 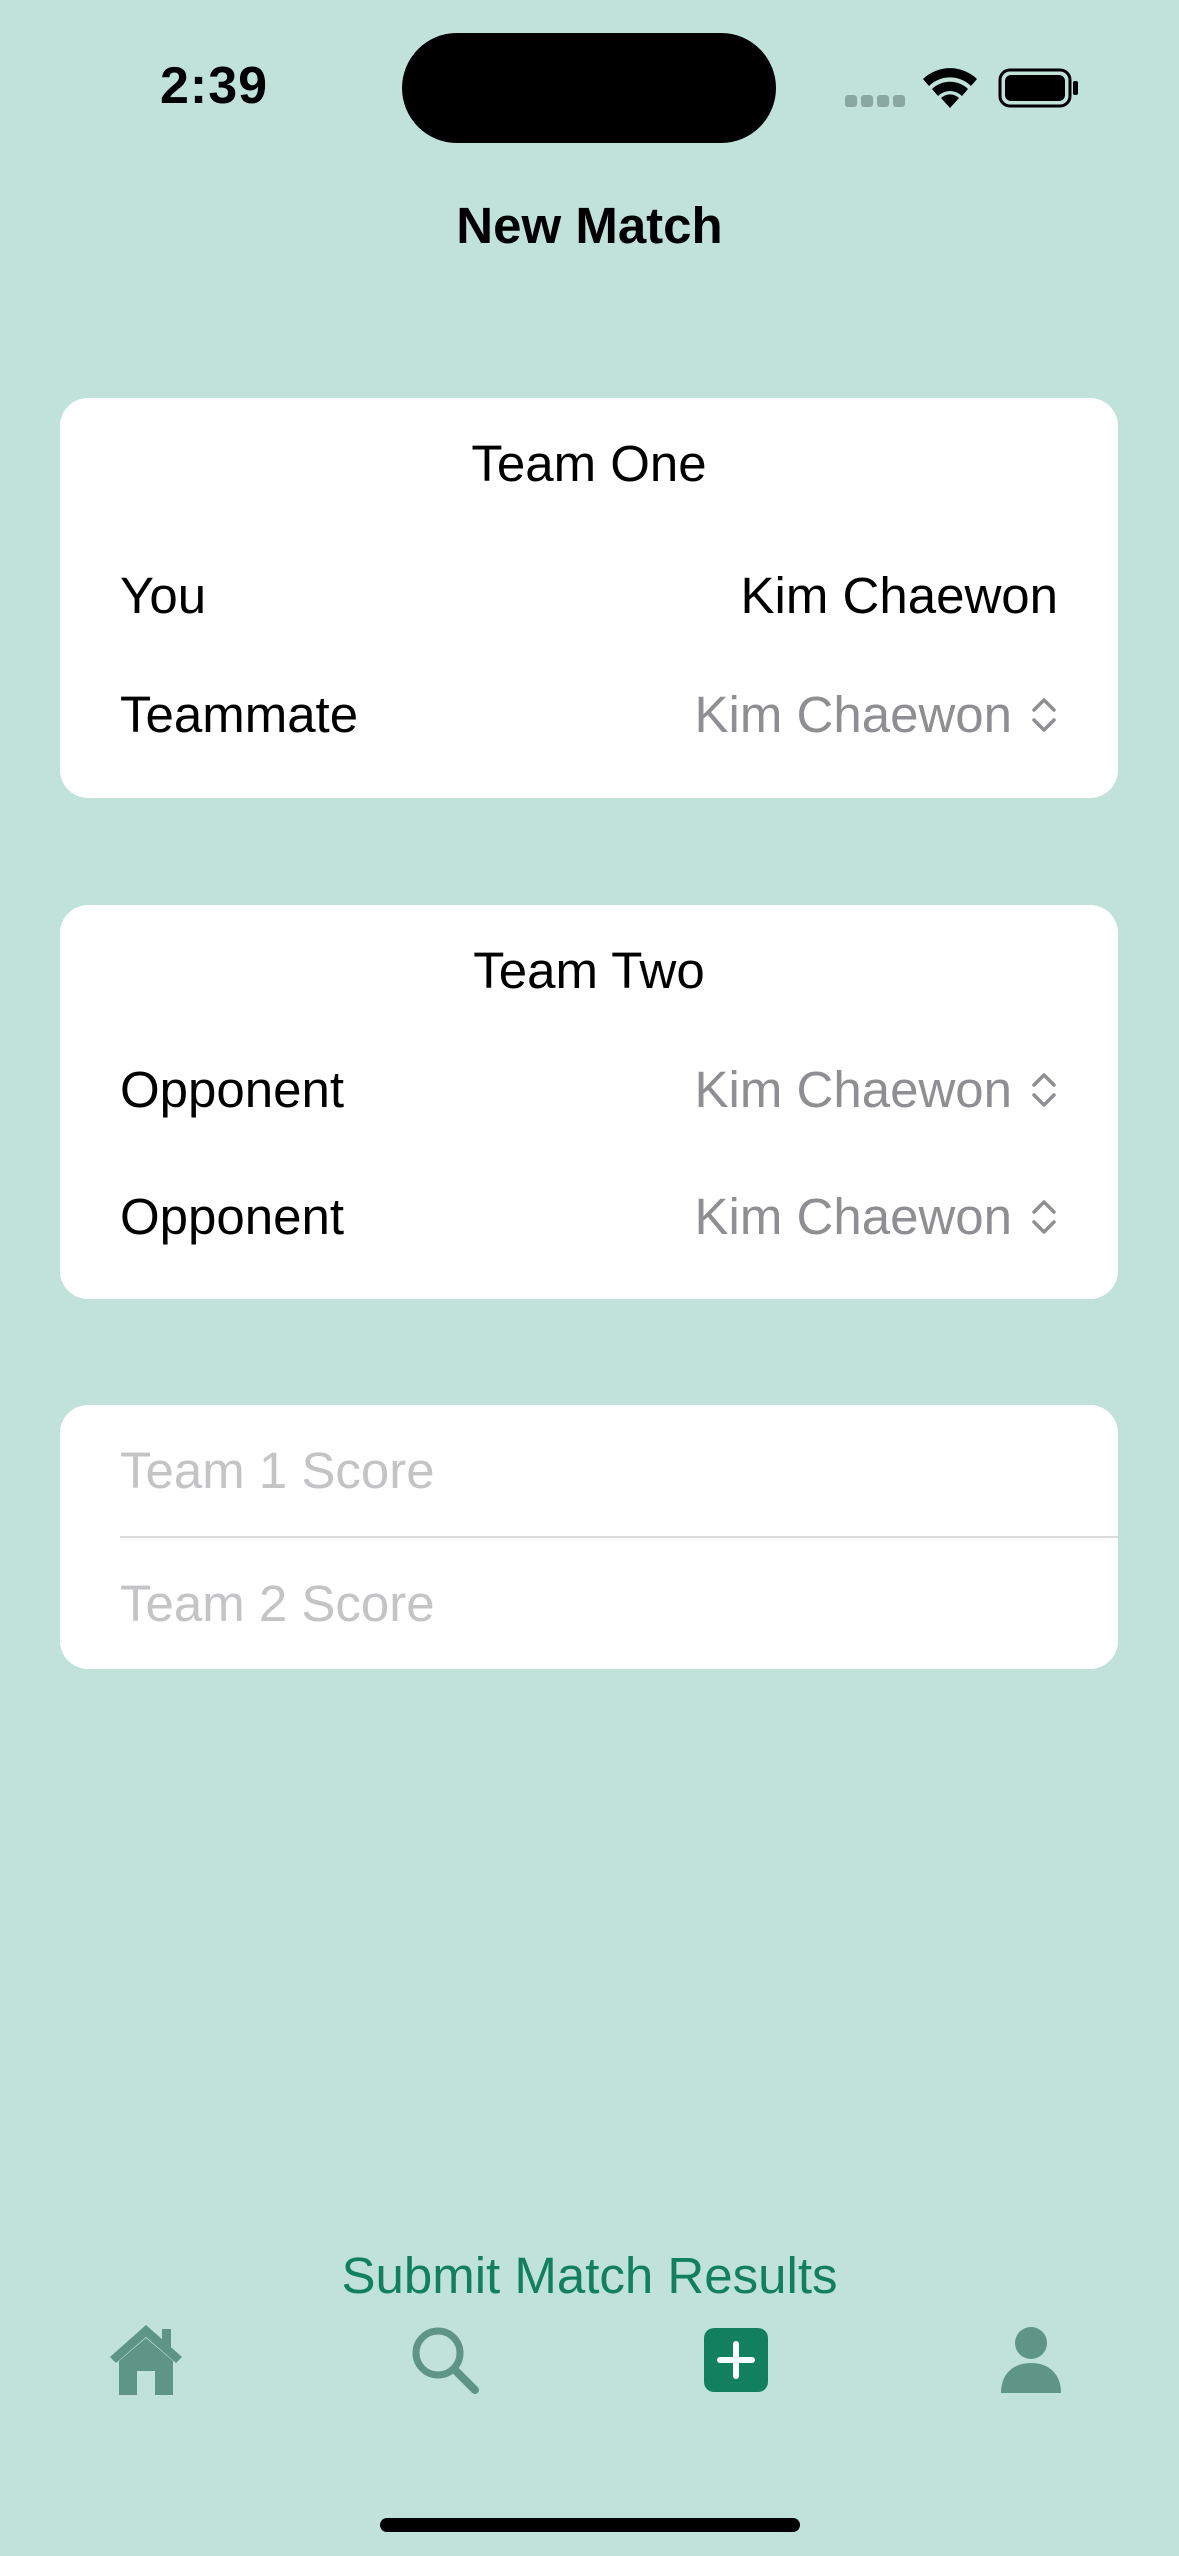 I want to click on person-icon, so click(x=1031, y=2360).